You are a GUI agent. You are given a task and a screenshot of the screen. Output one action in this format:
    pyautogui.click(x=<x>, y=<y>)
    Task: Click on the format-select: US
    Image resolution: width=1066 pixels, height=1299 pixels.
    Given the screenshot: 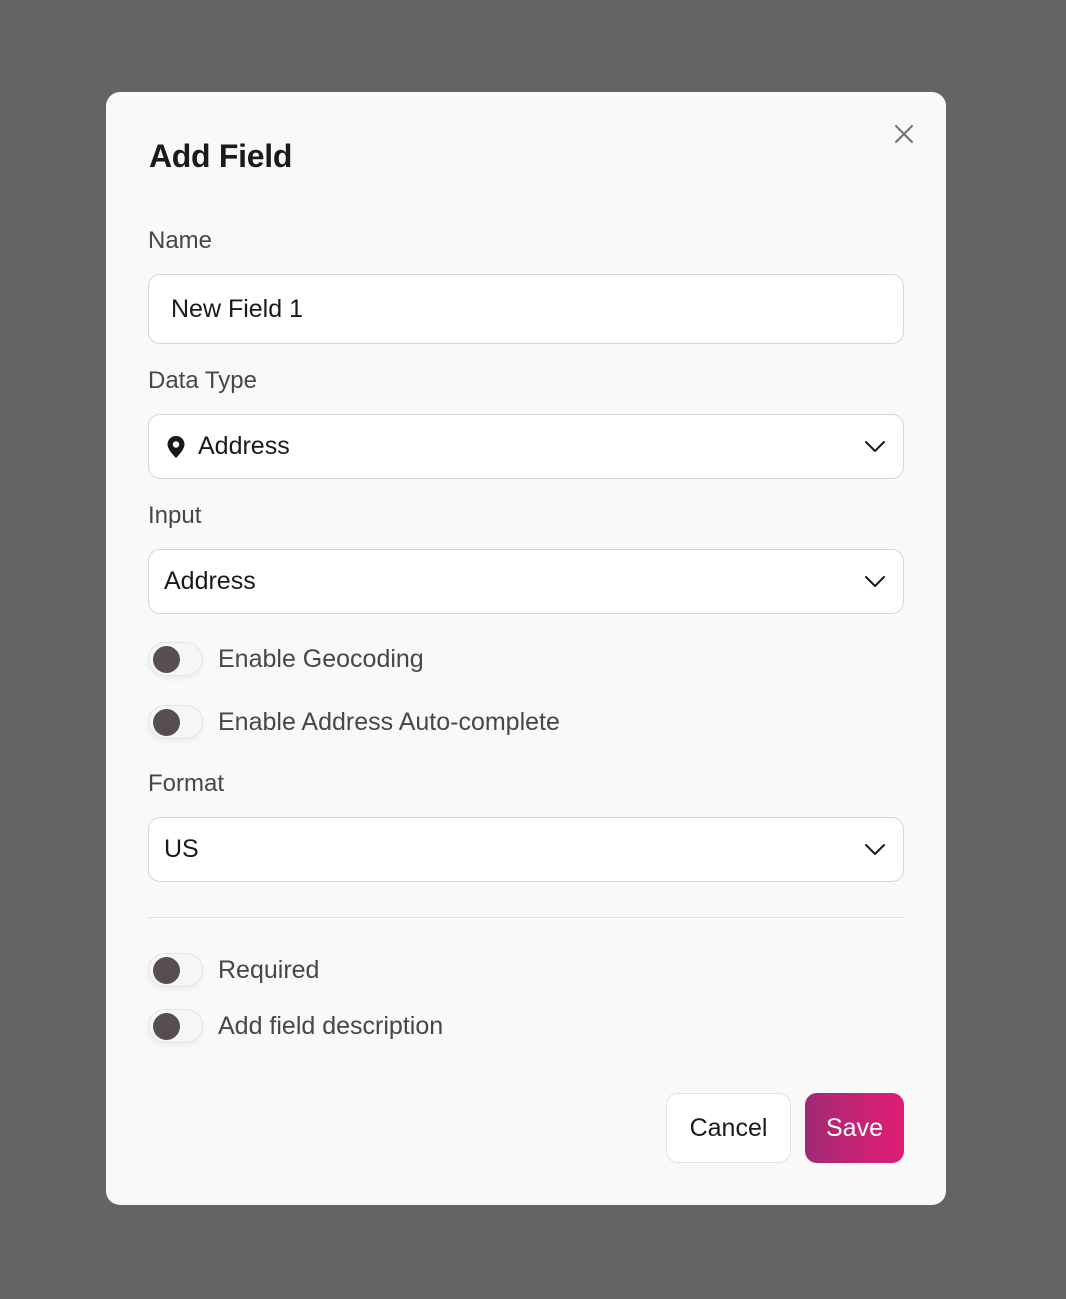 What is the action you would take?
    pyautogui.click(x=526, y=849)
    